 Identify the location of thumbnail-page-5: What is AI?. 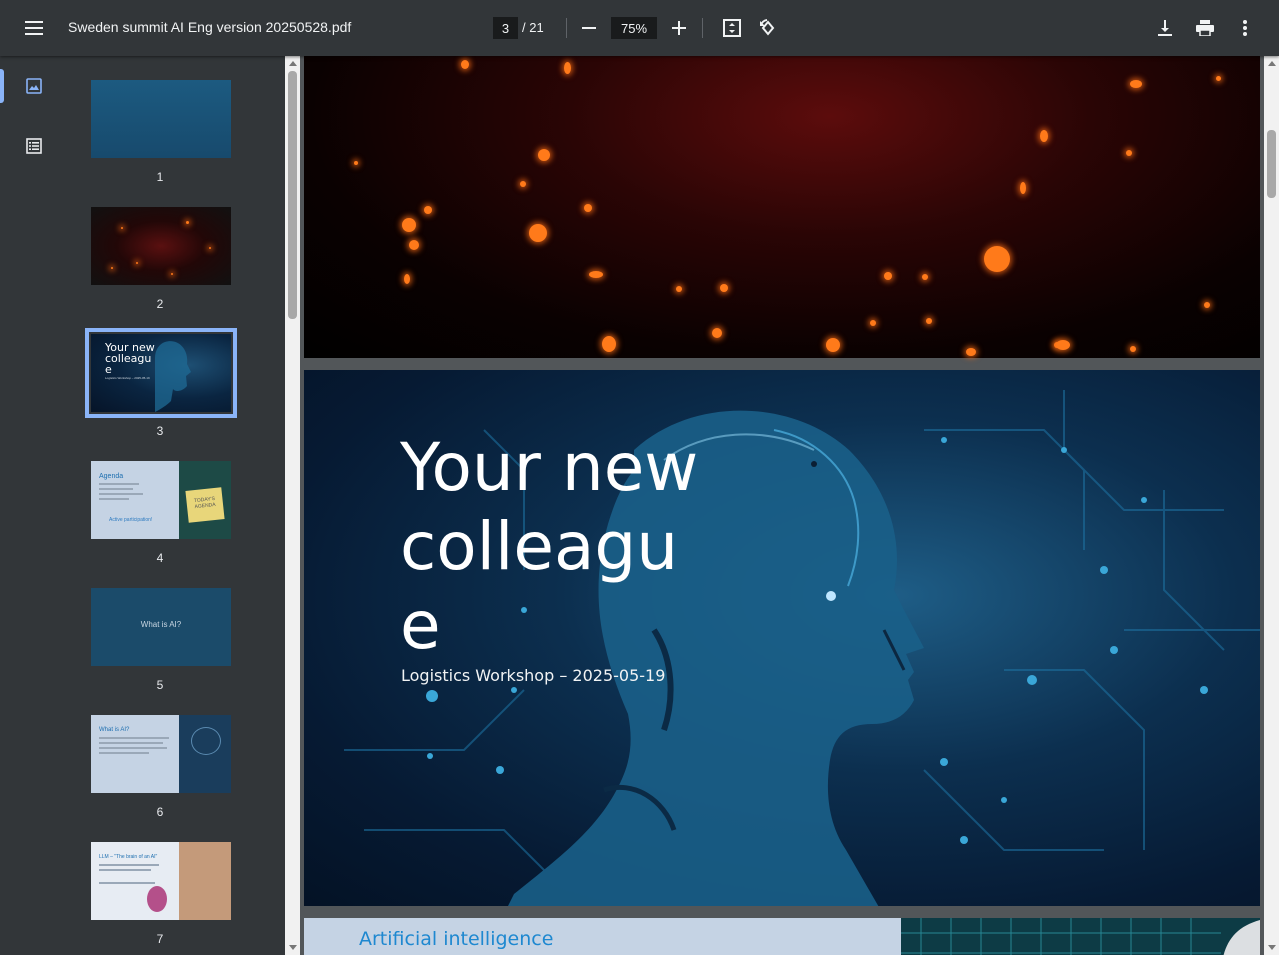
(161, 627).